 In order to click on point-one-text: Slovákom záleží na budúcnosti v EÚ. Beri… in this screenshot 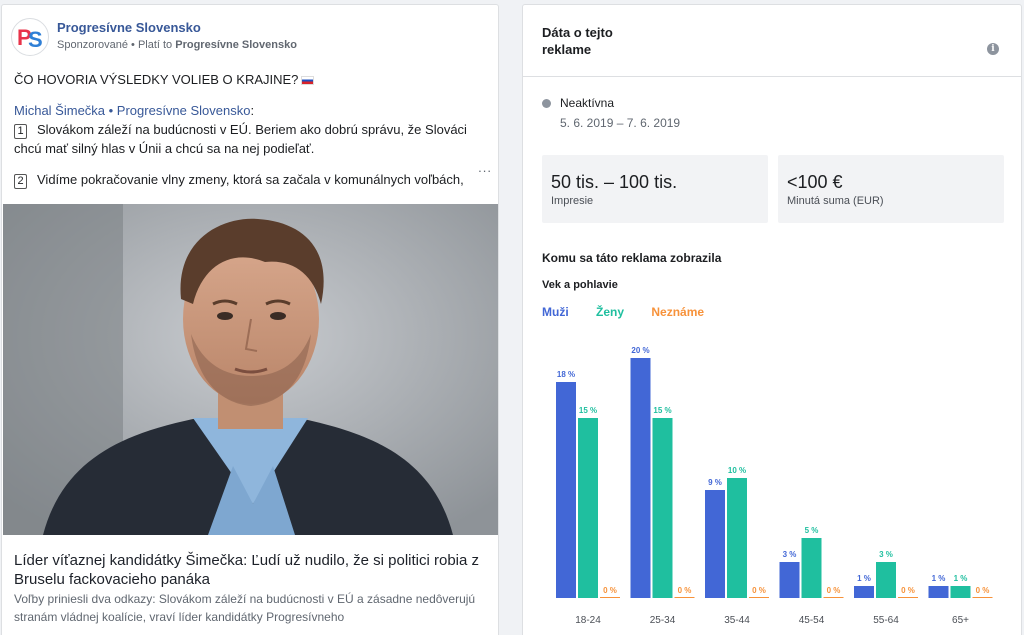, I will do `click(240, 139)`.